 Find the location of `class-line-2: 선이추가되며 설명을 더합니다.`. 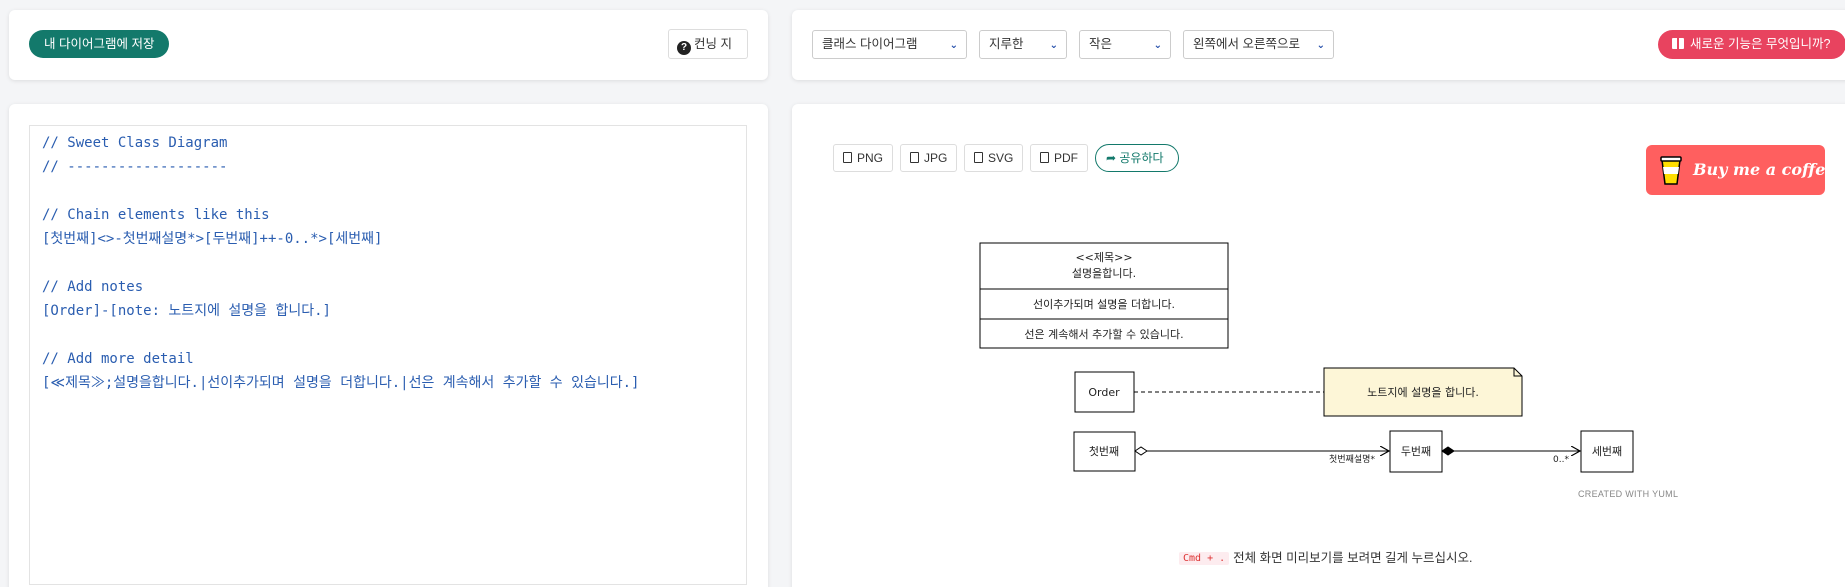

class-line-2: 선이추가되며 설명을 더합니다. is located at coordinates (1104, 304).